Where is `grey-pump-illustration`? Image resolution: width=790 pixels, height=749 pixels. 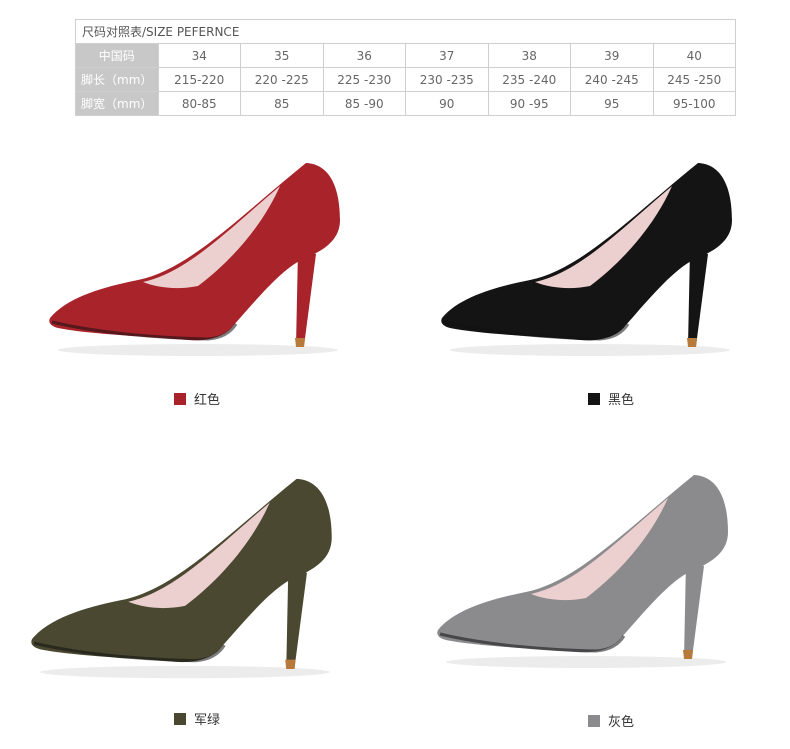 grey-pump-illustration is located at coordinates (582, 571).